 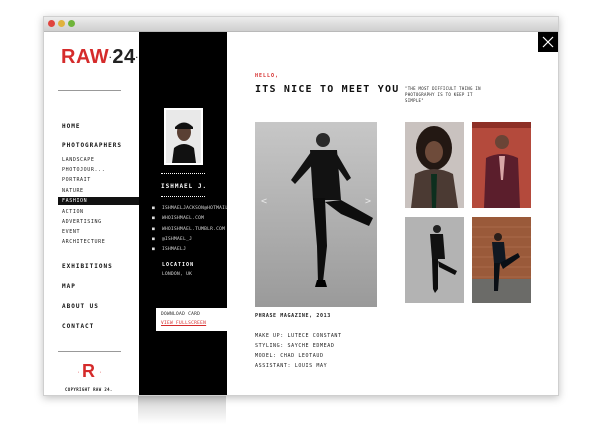 What do you see at coordinates (69, 286) in the screenshot?
I see `nav-map: MAP` at bounding box center [69, 286].